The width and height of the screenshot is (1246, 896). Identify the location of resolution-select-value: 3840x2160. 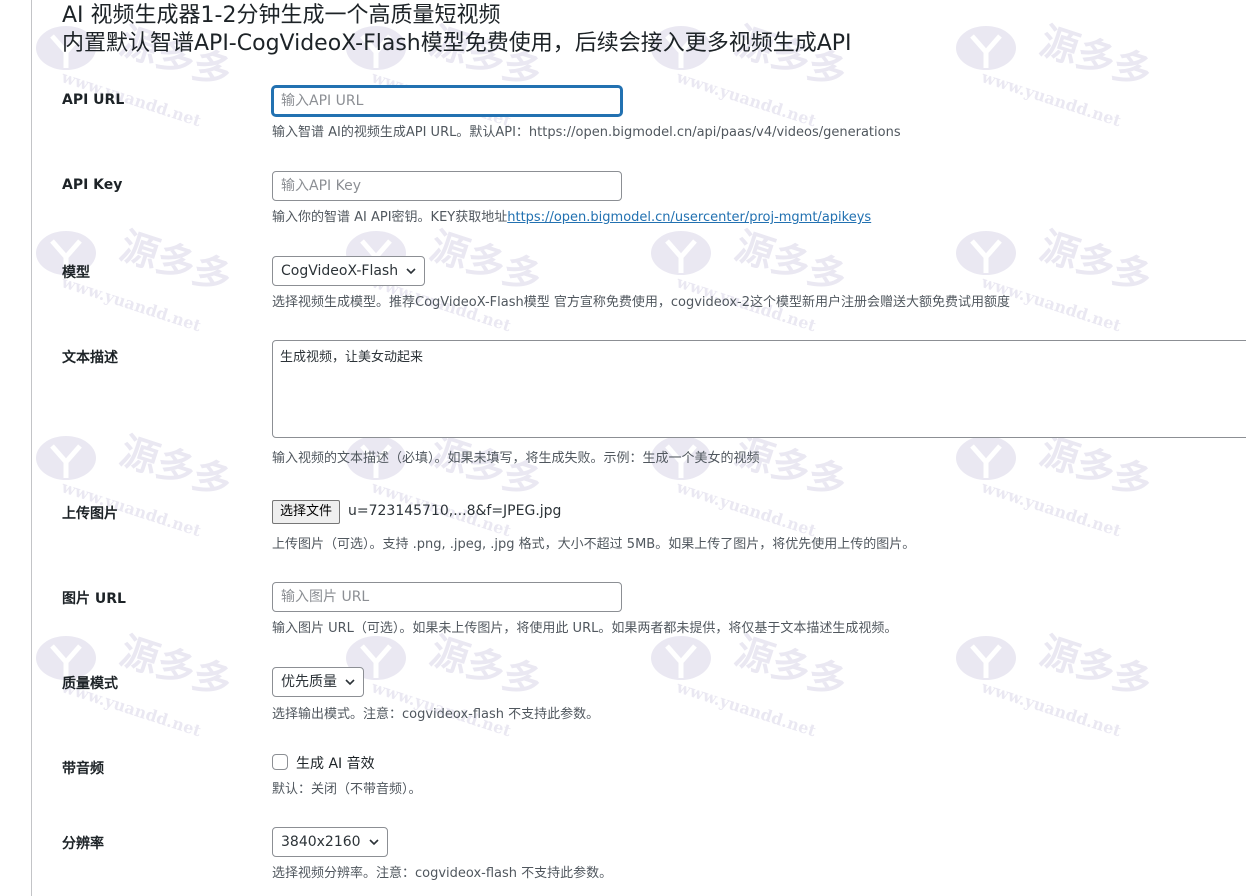
(321, 842).